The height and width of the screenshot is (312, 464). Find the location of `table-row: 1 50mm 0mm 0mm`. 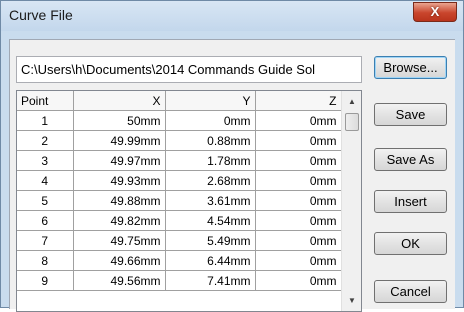

table-row: 1 50mm 0mm 0mm is located at coordinates (179, 120).